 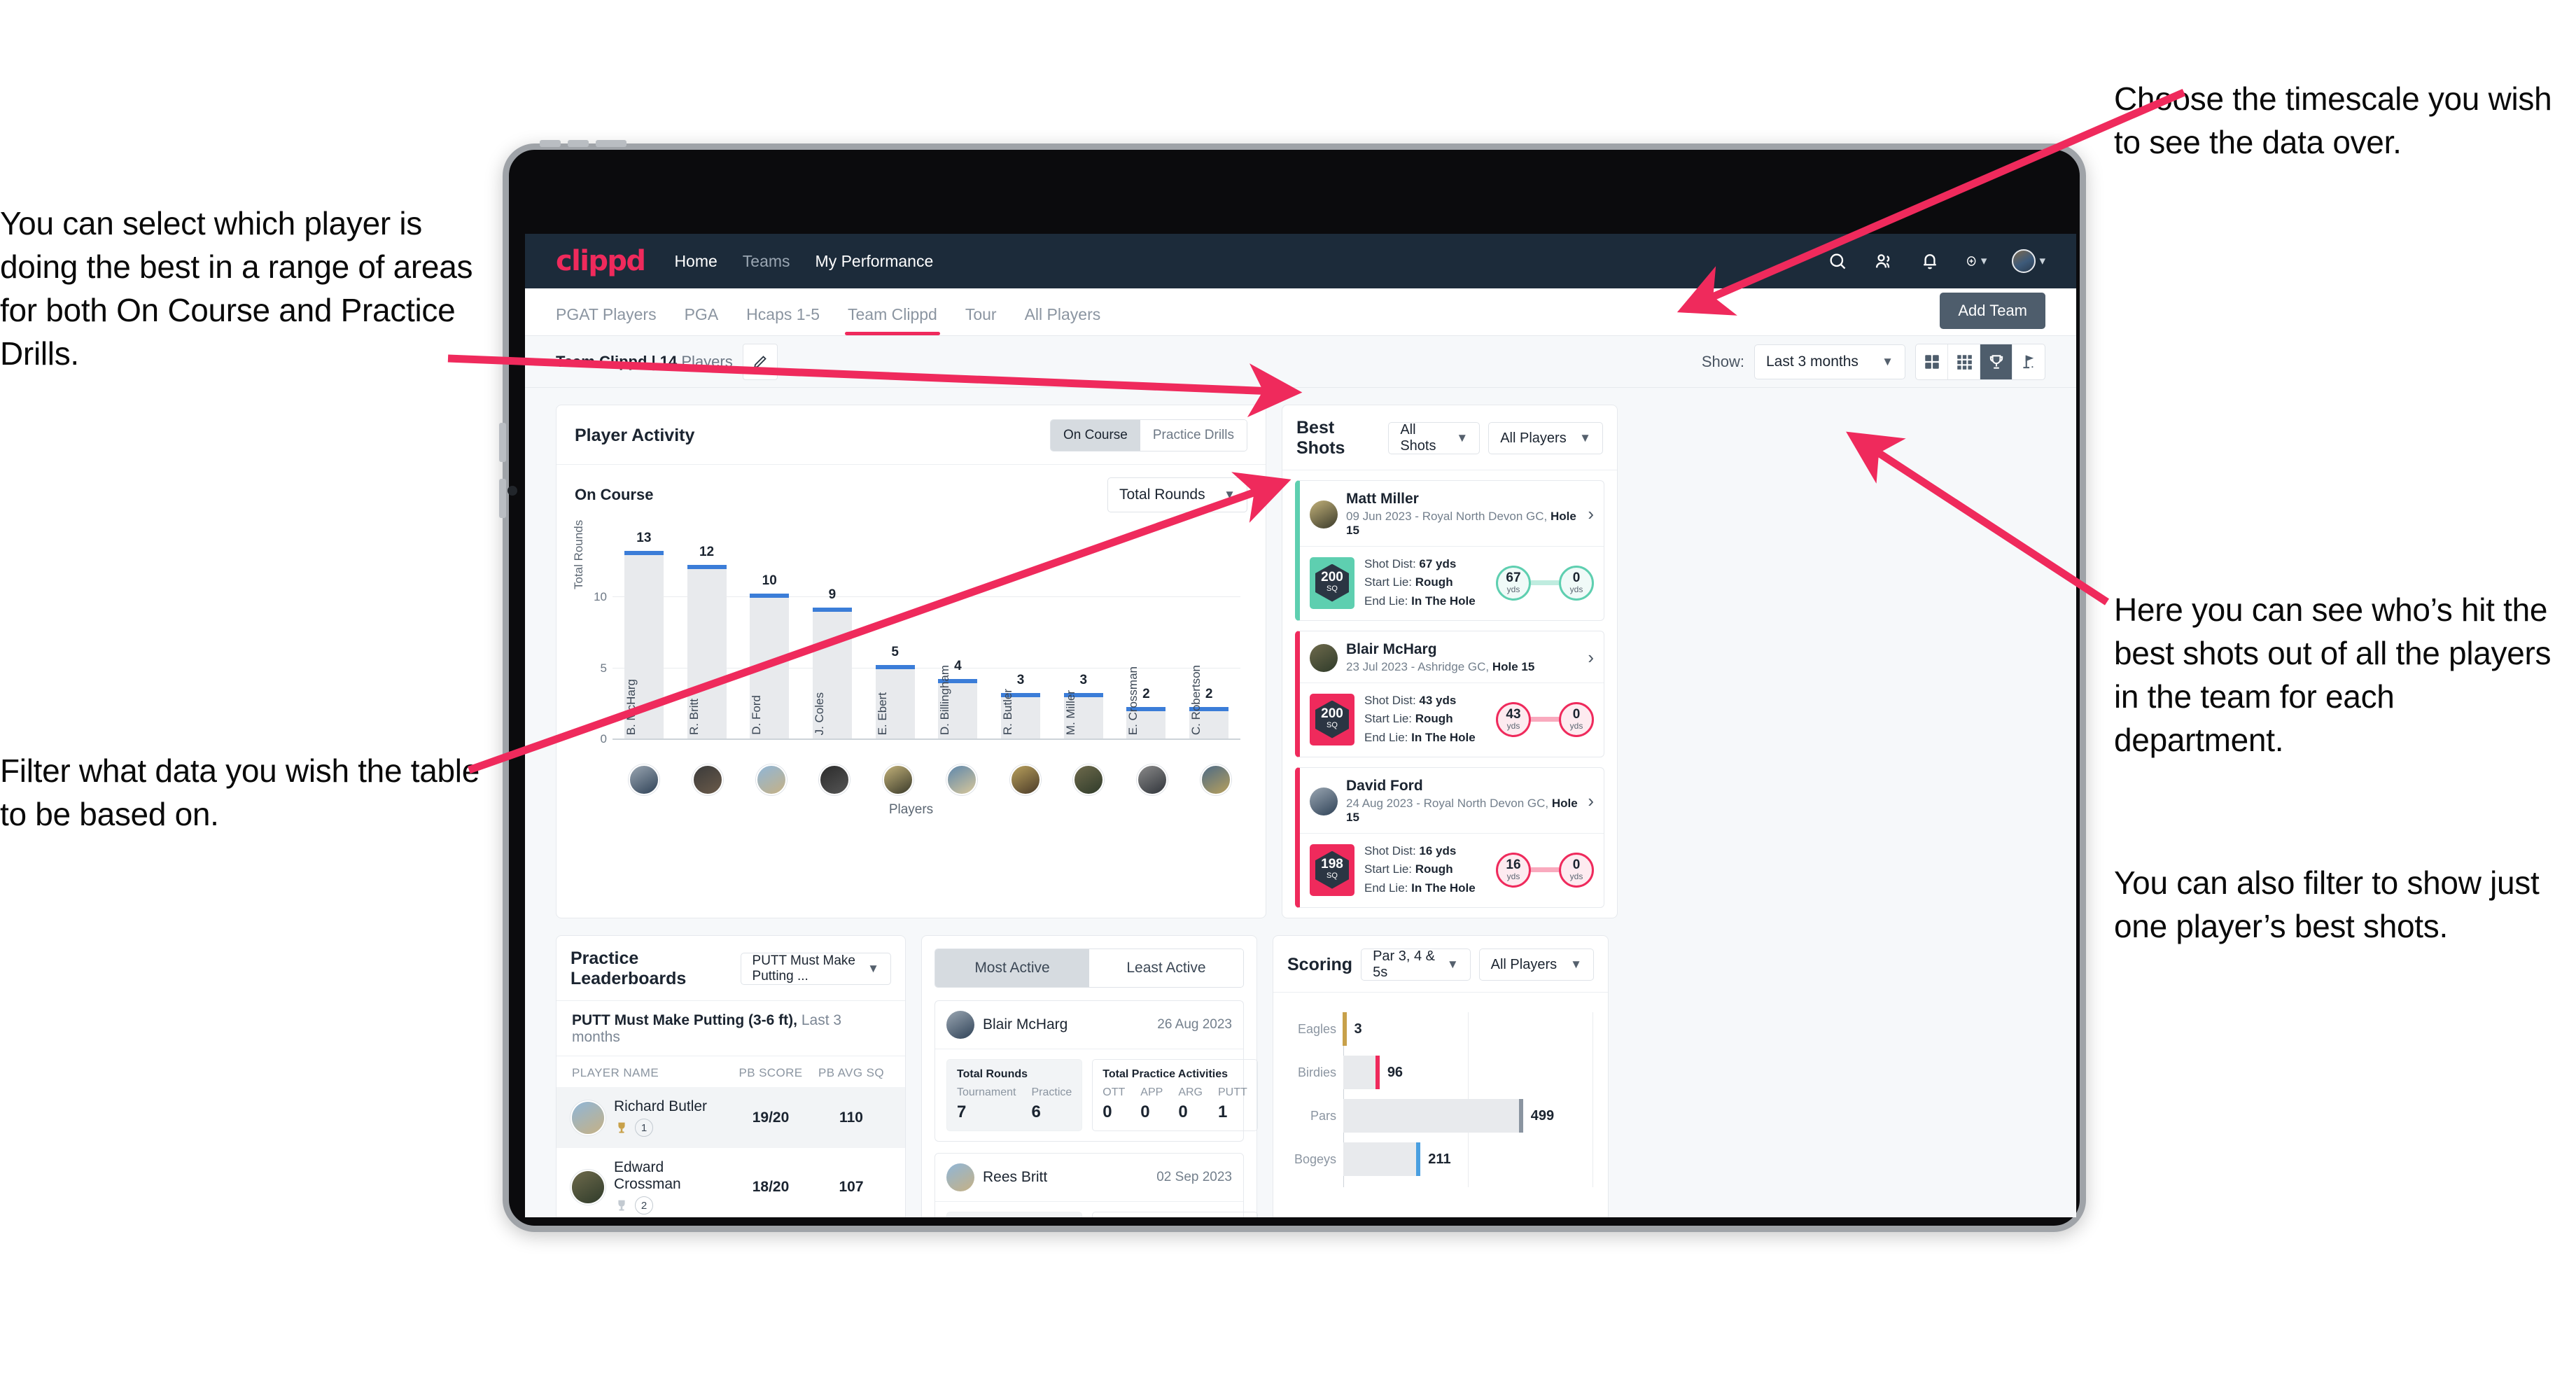 What do you see at coordinates (911, 491) in the screenshot?
I see `player-activity-subheader: On Course Total Rounds ▼` at bounding box center [911, 491].